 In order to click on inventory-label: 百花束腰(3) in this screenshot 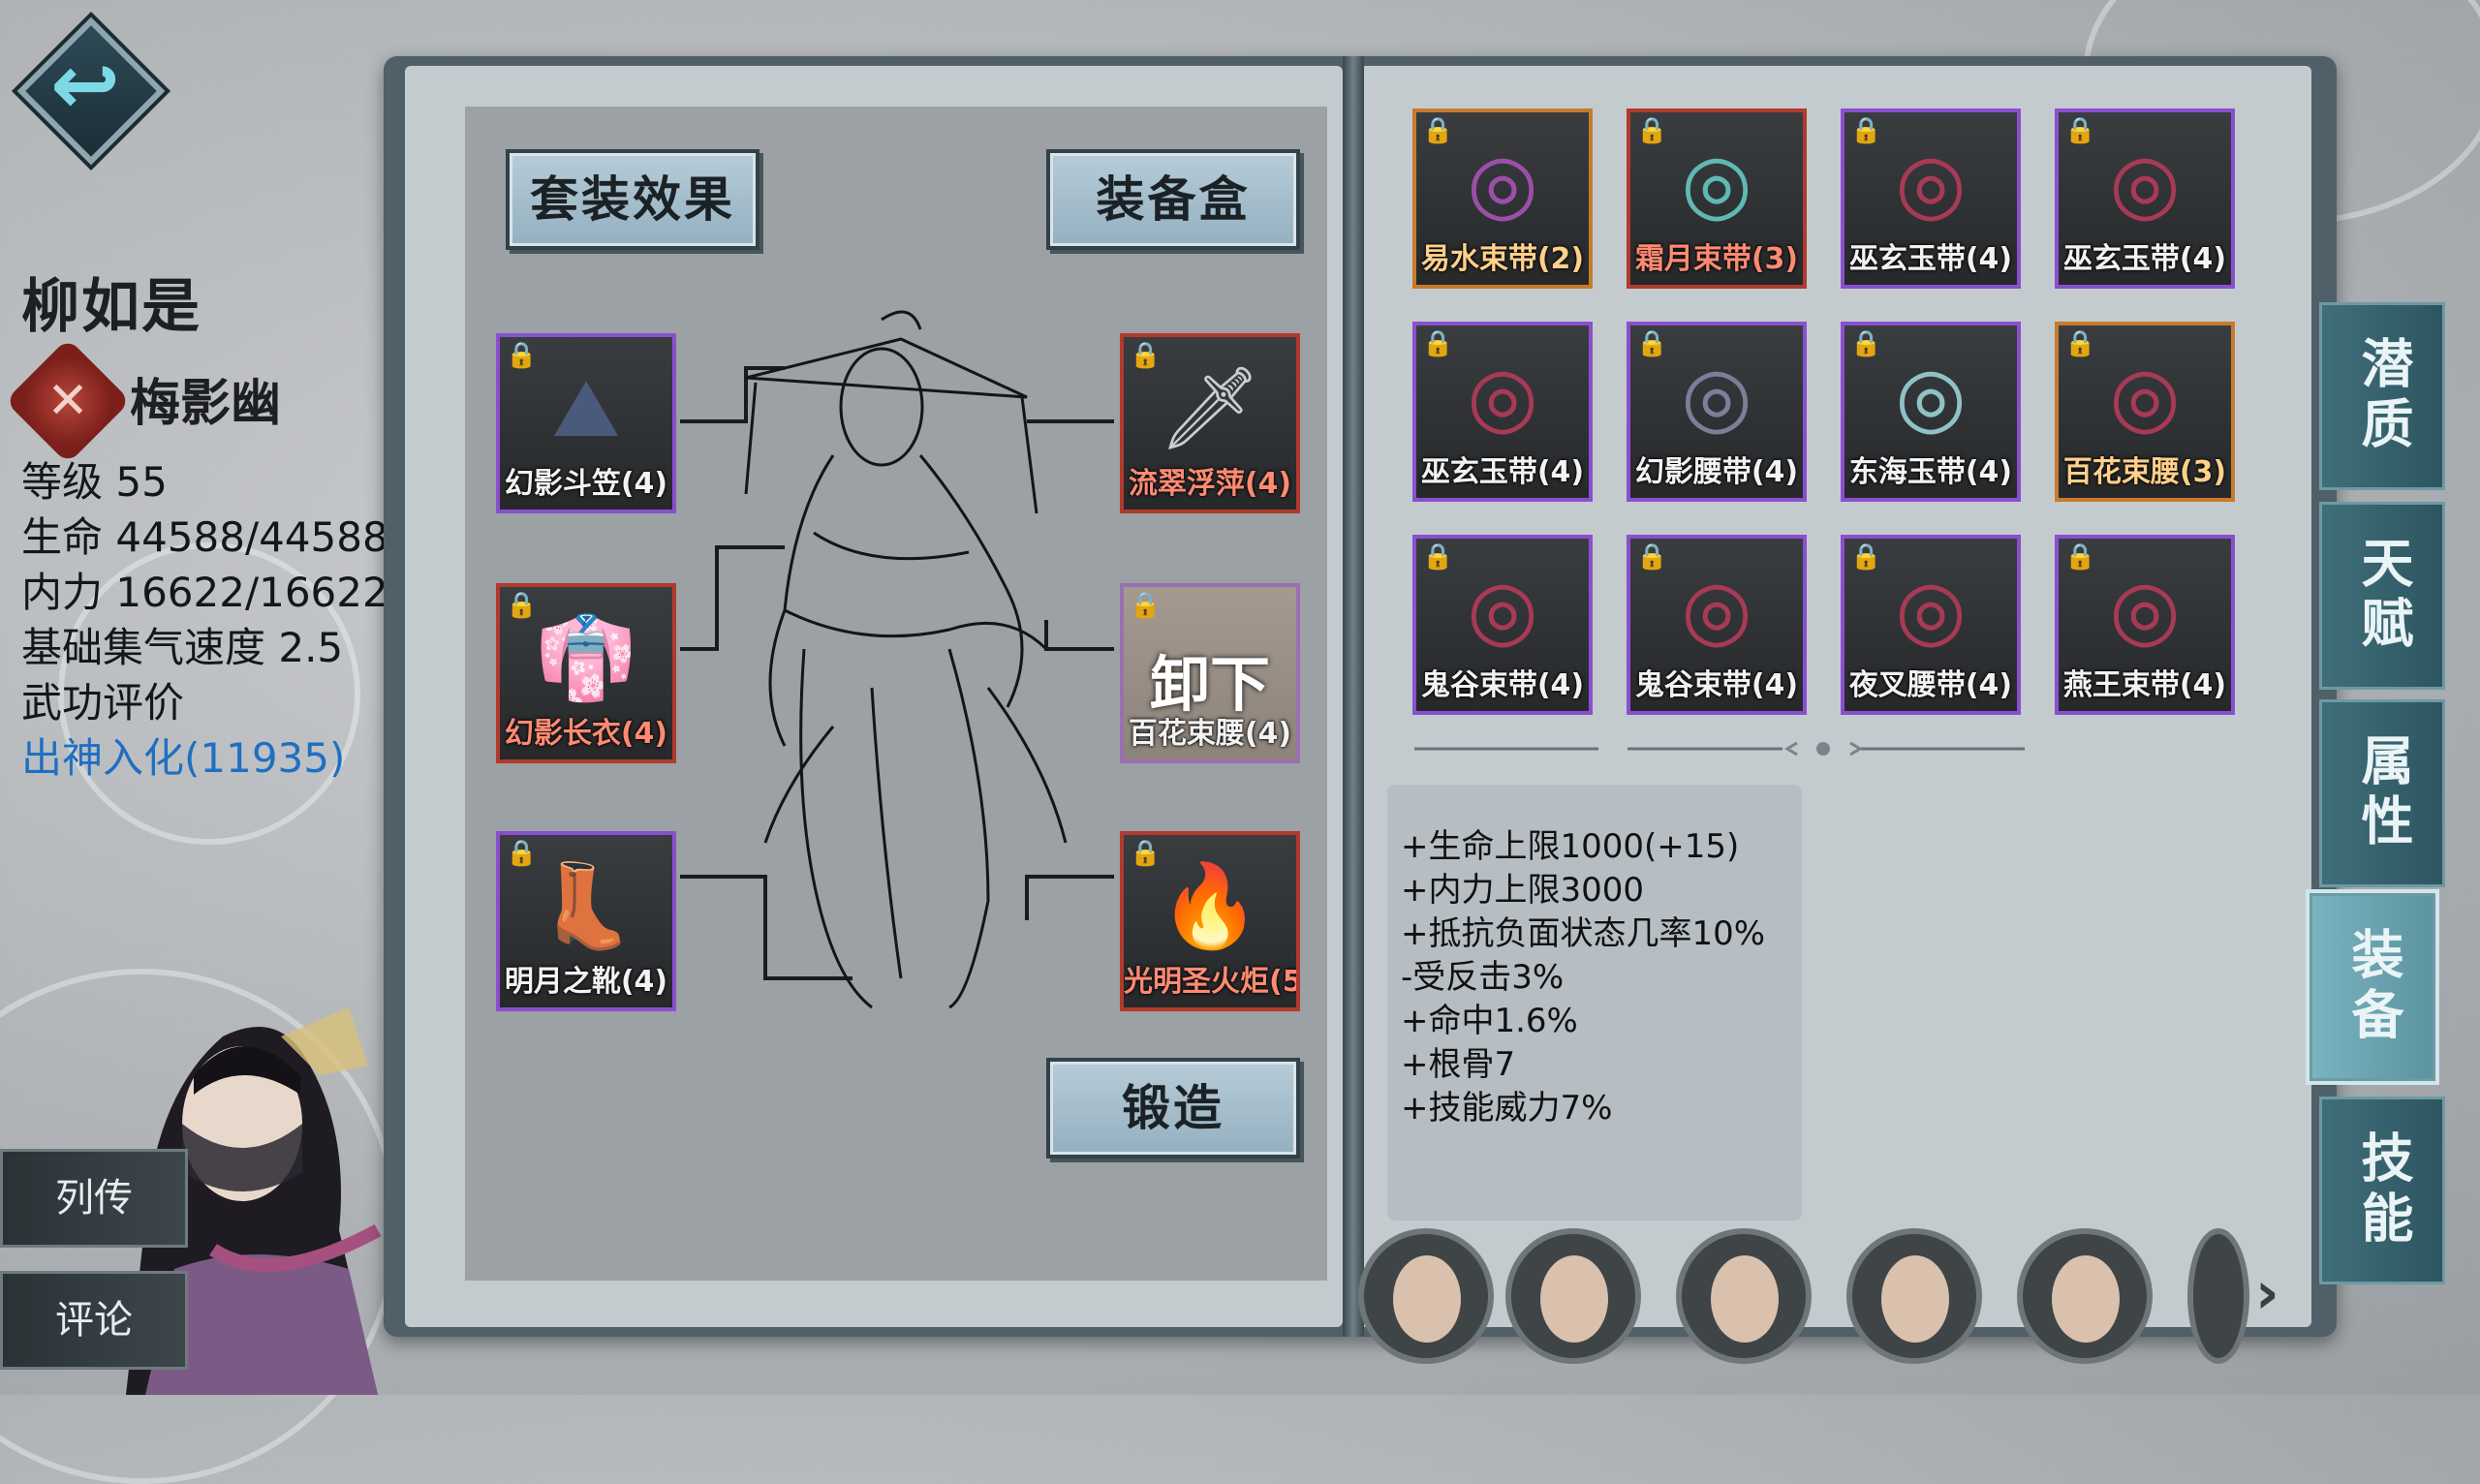, I will do `click(2144, 472)`.